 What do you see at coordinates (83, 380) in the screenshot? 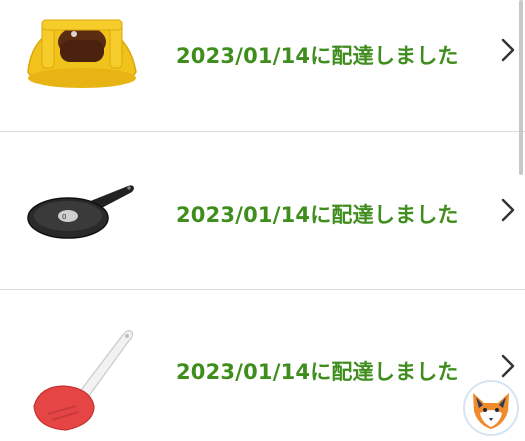
I see `product-image-red-spatula` at bounding box center [83, 380].